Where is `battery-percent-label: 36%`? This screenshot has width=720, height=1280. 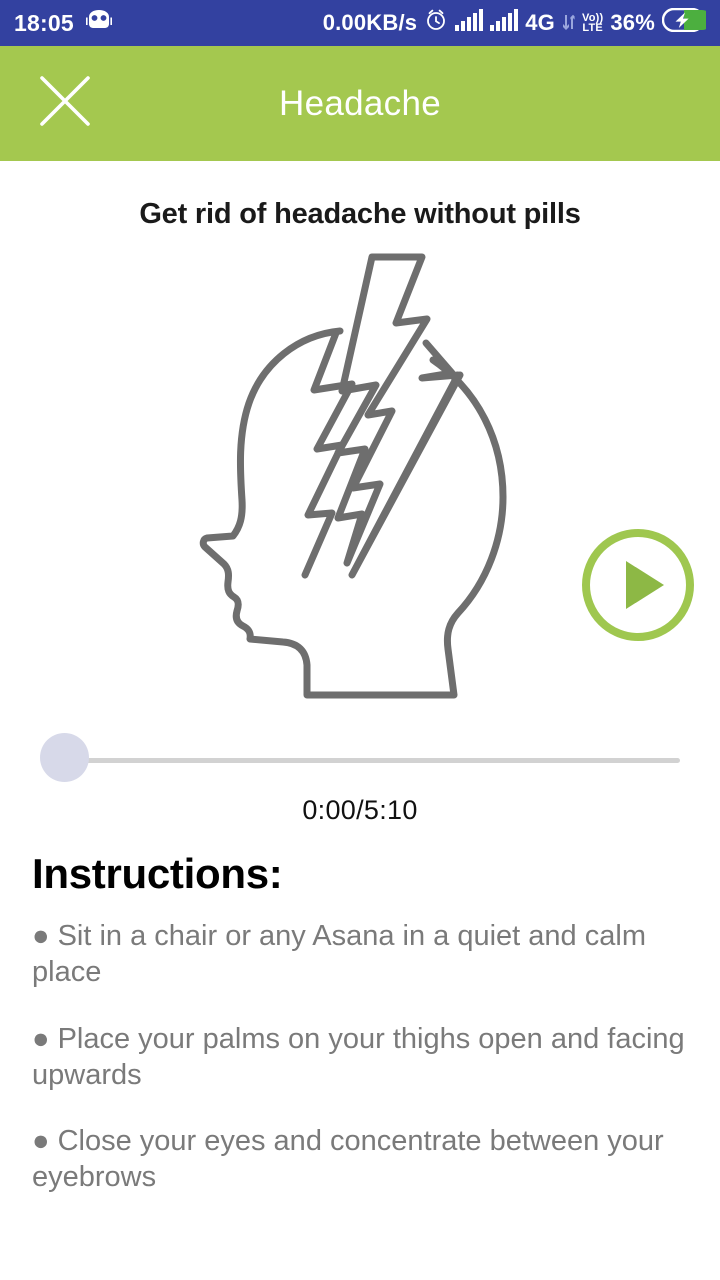
battery-percent-label: 36% is located at coordinates (632, 22).